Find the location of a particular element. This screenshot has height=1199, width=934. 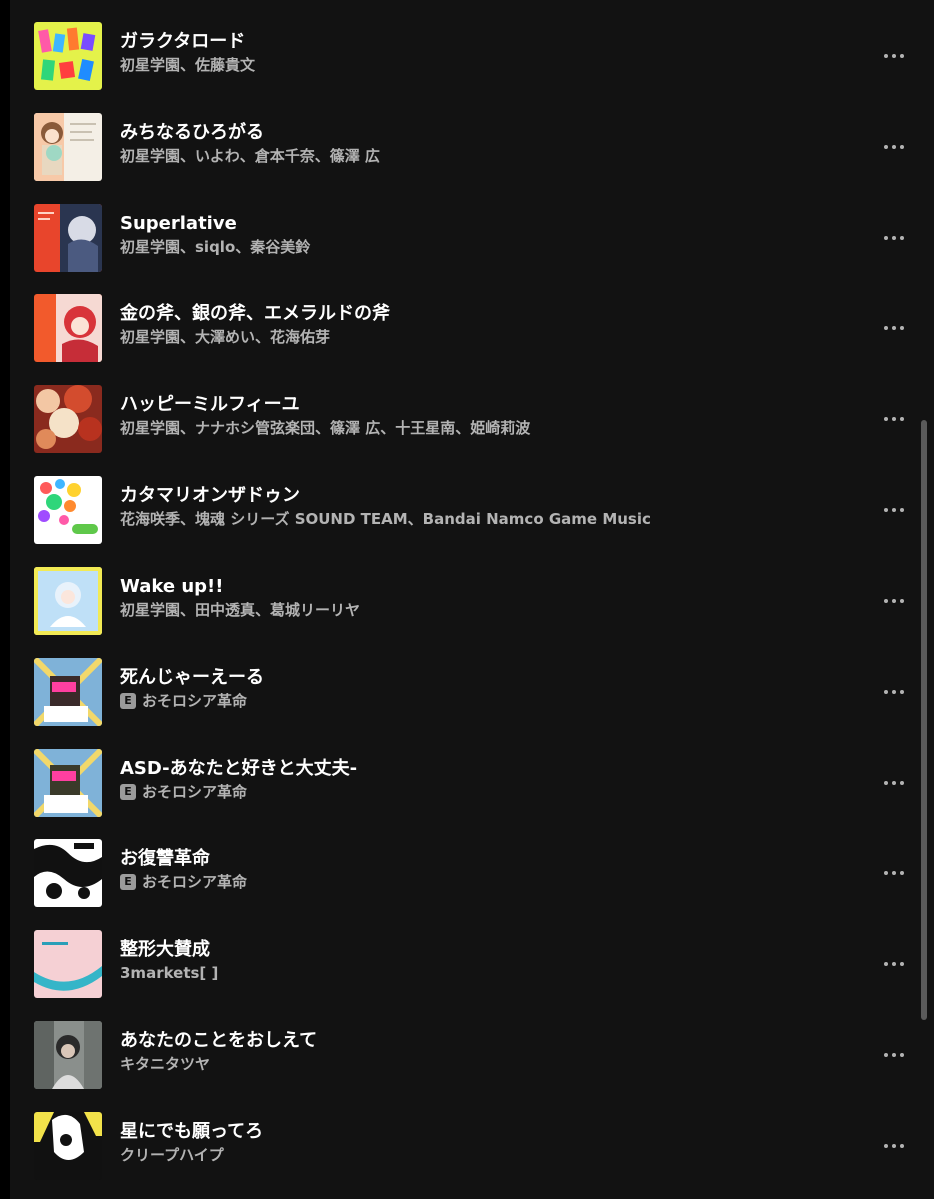

track-meta: 初星学園、佐藤貴文 is located at coordinates (187, 65).